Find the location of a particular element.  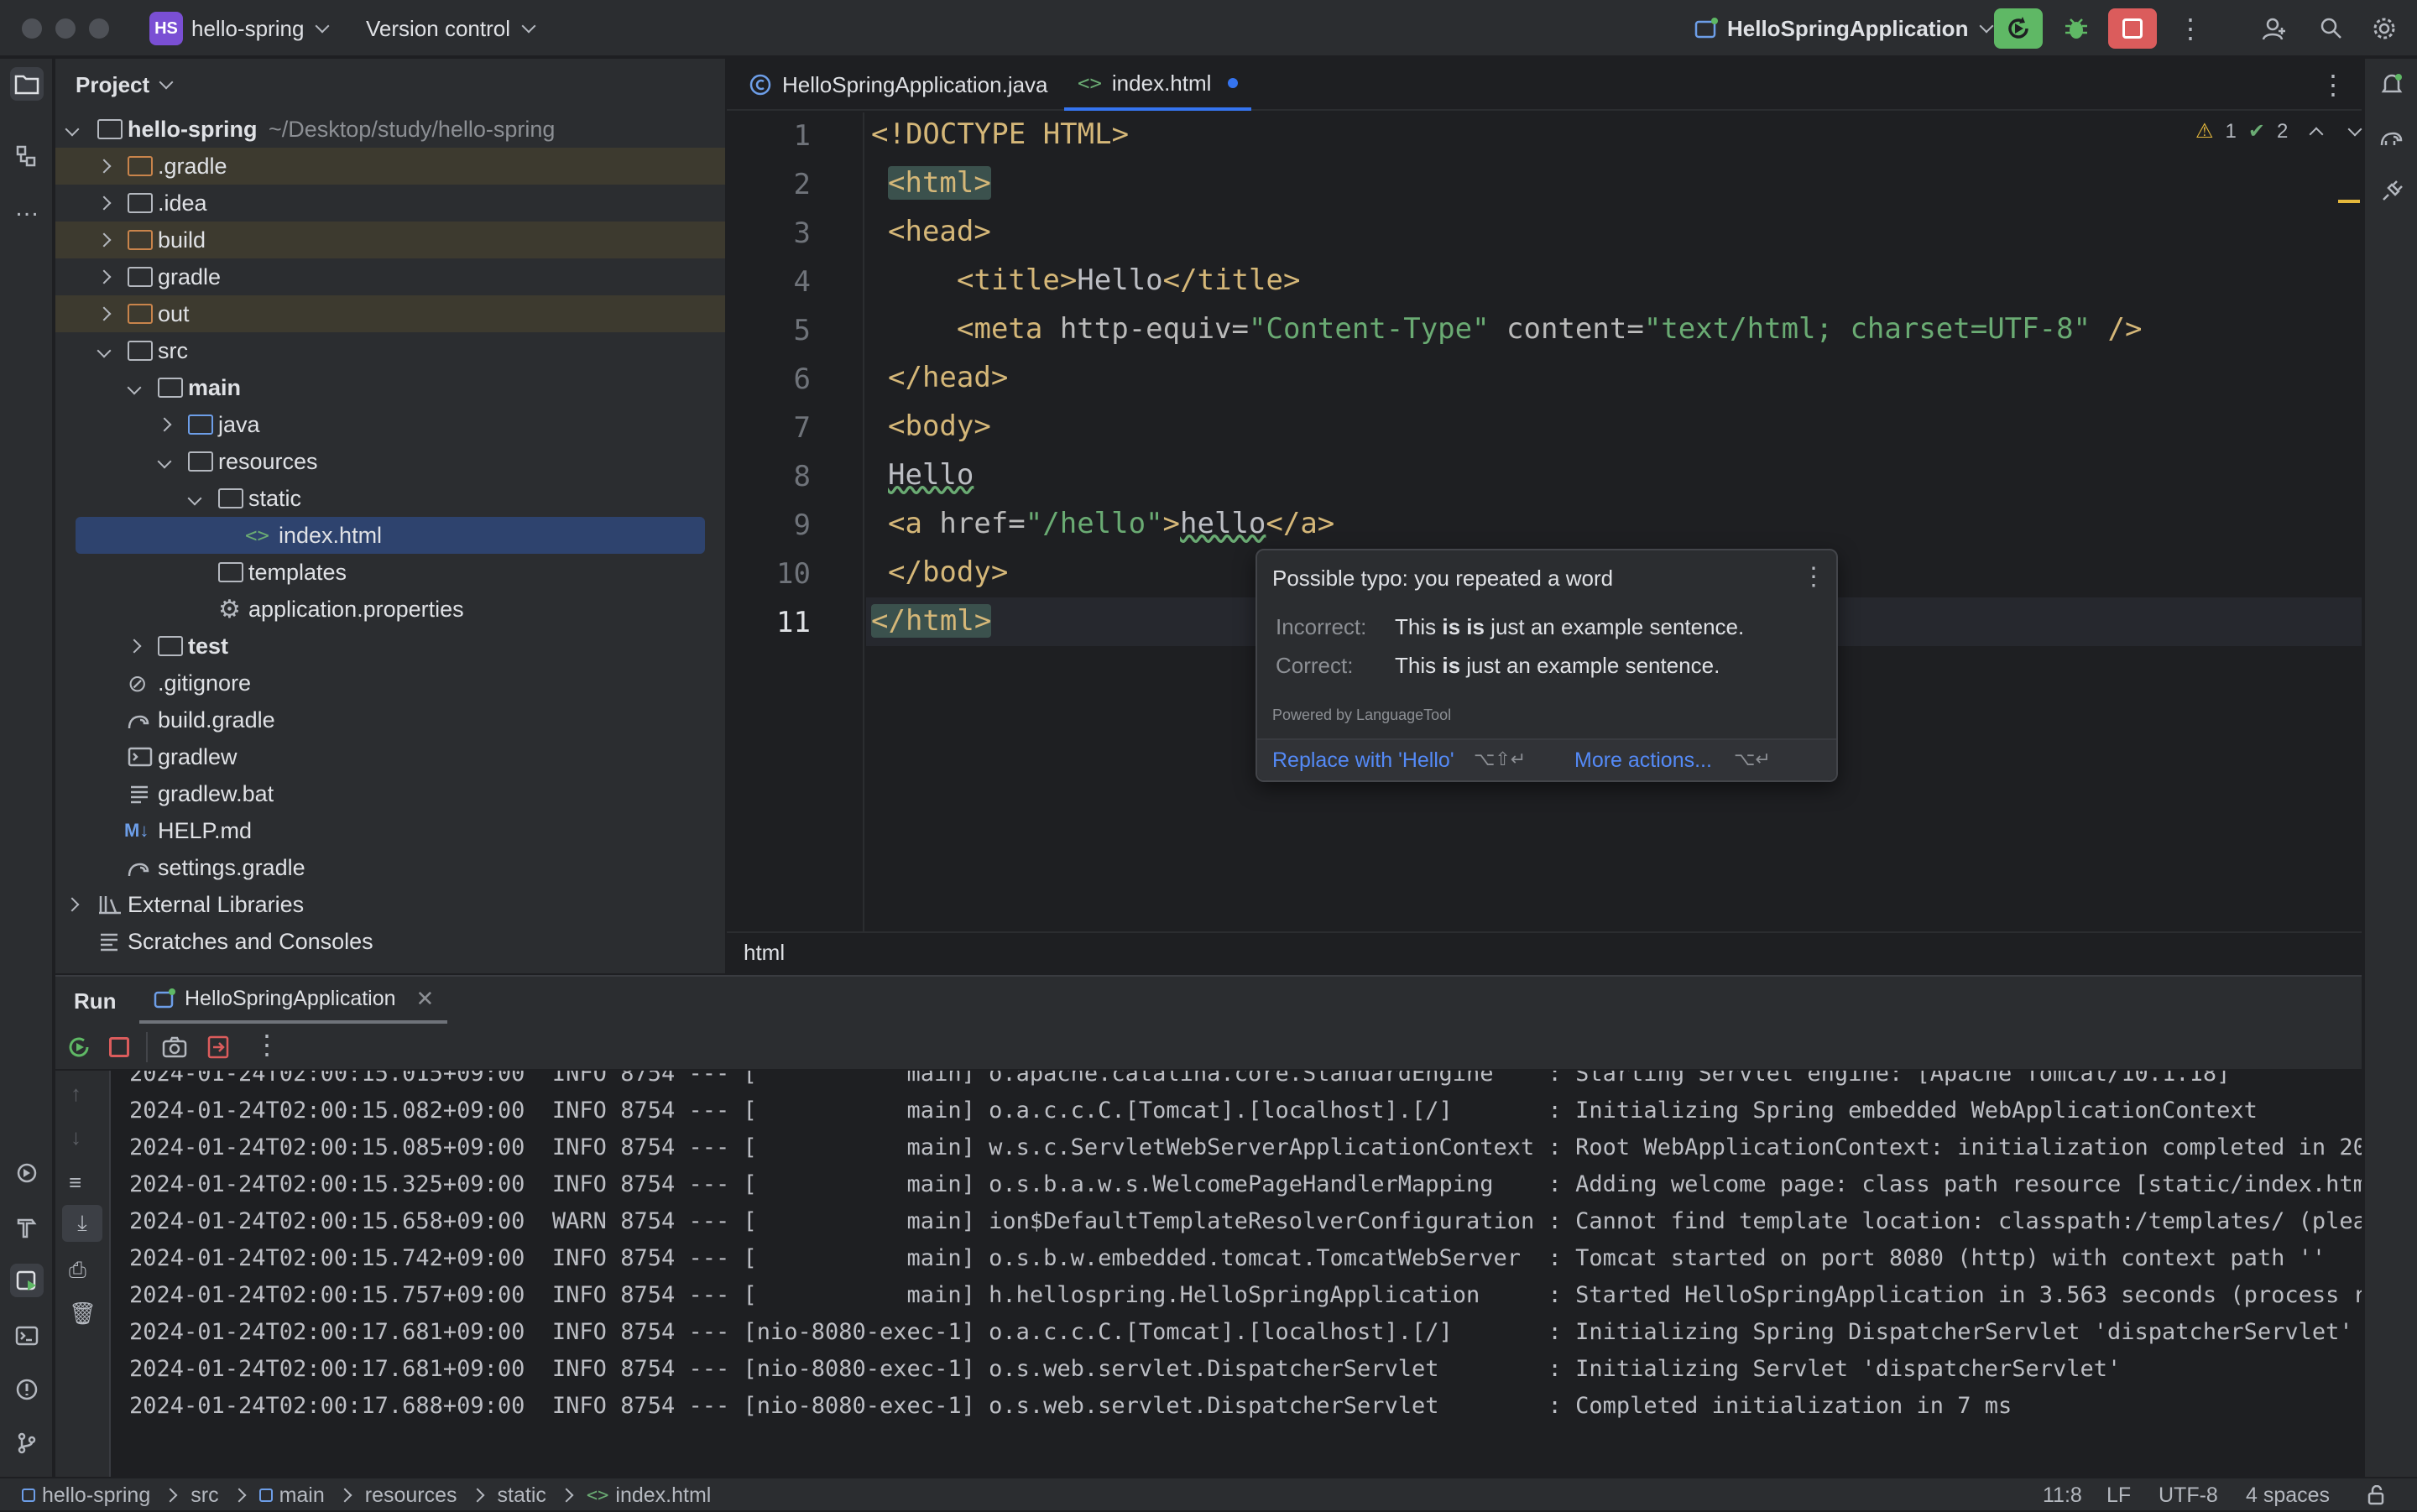

code-token: </a> is located at coordinates (1300, 523).